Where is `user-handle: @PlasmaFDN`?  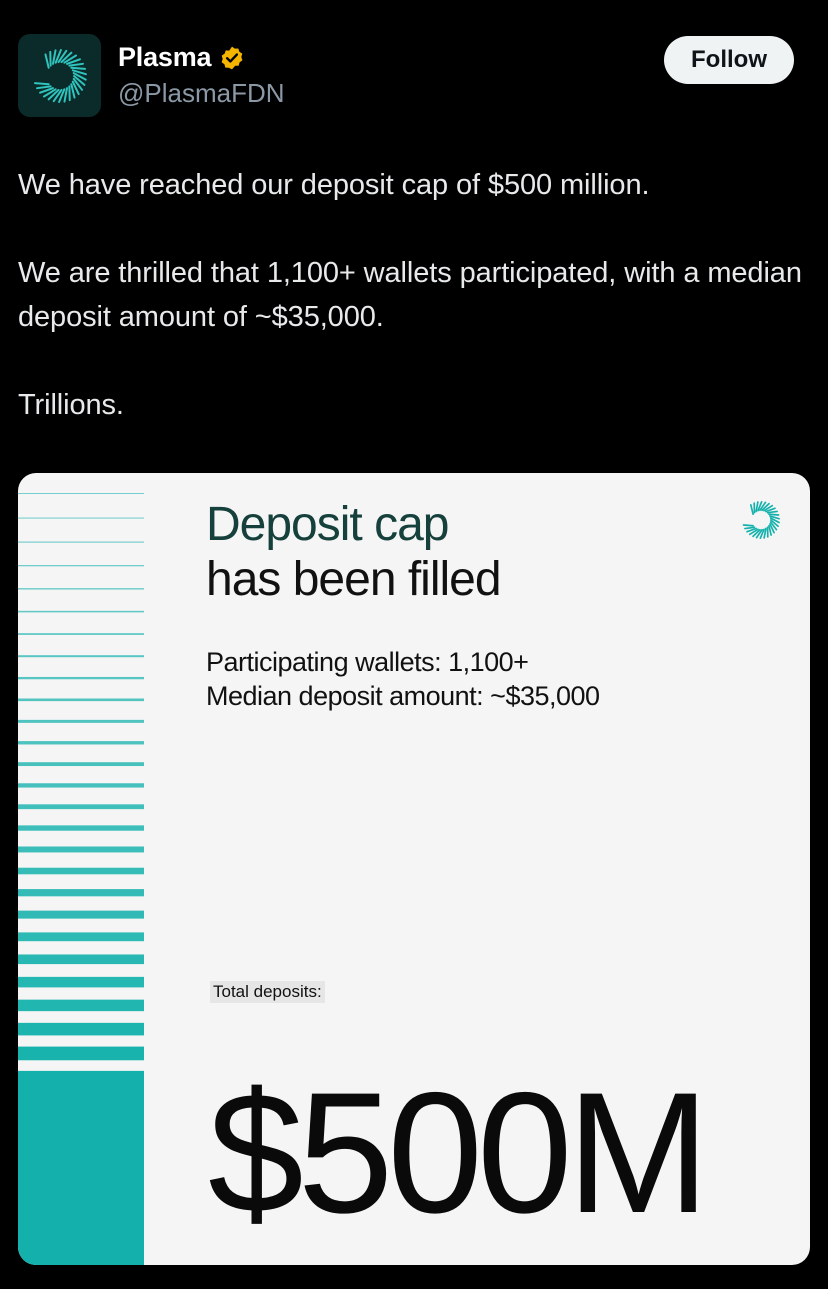
user-handle: @PlasmaFDN is located at coordinates (201, 93).